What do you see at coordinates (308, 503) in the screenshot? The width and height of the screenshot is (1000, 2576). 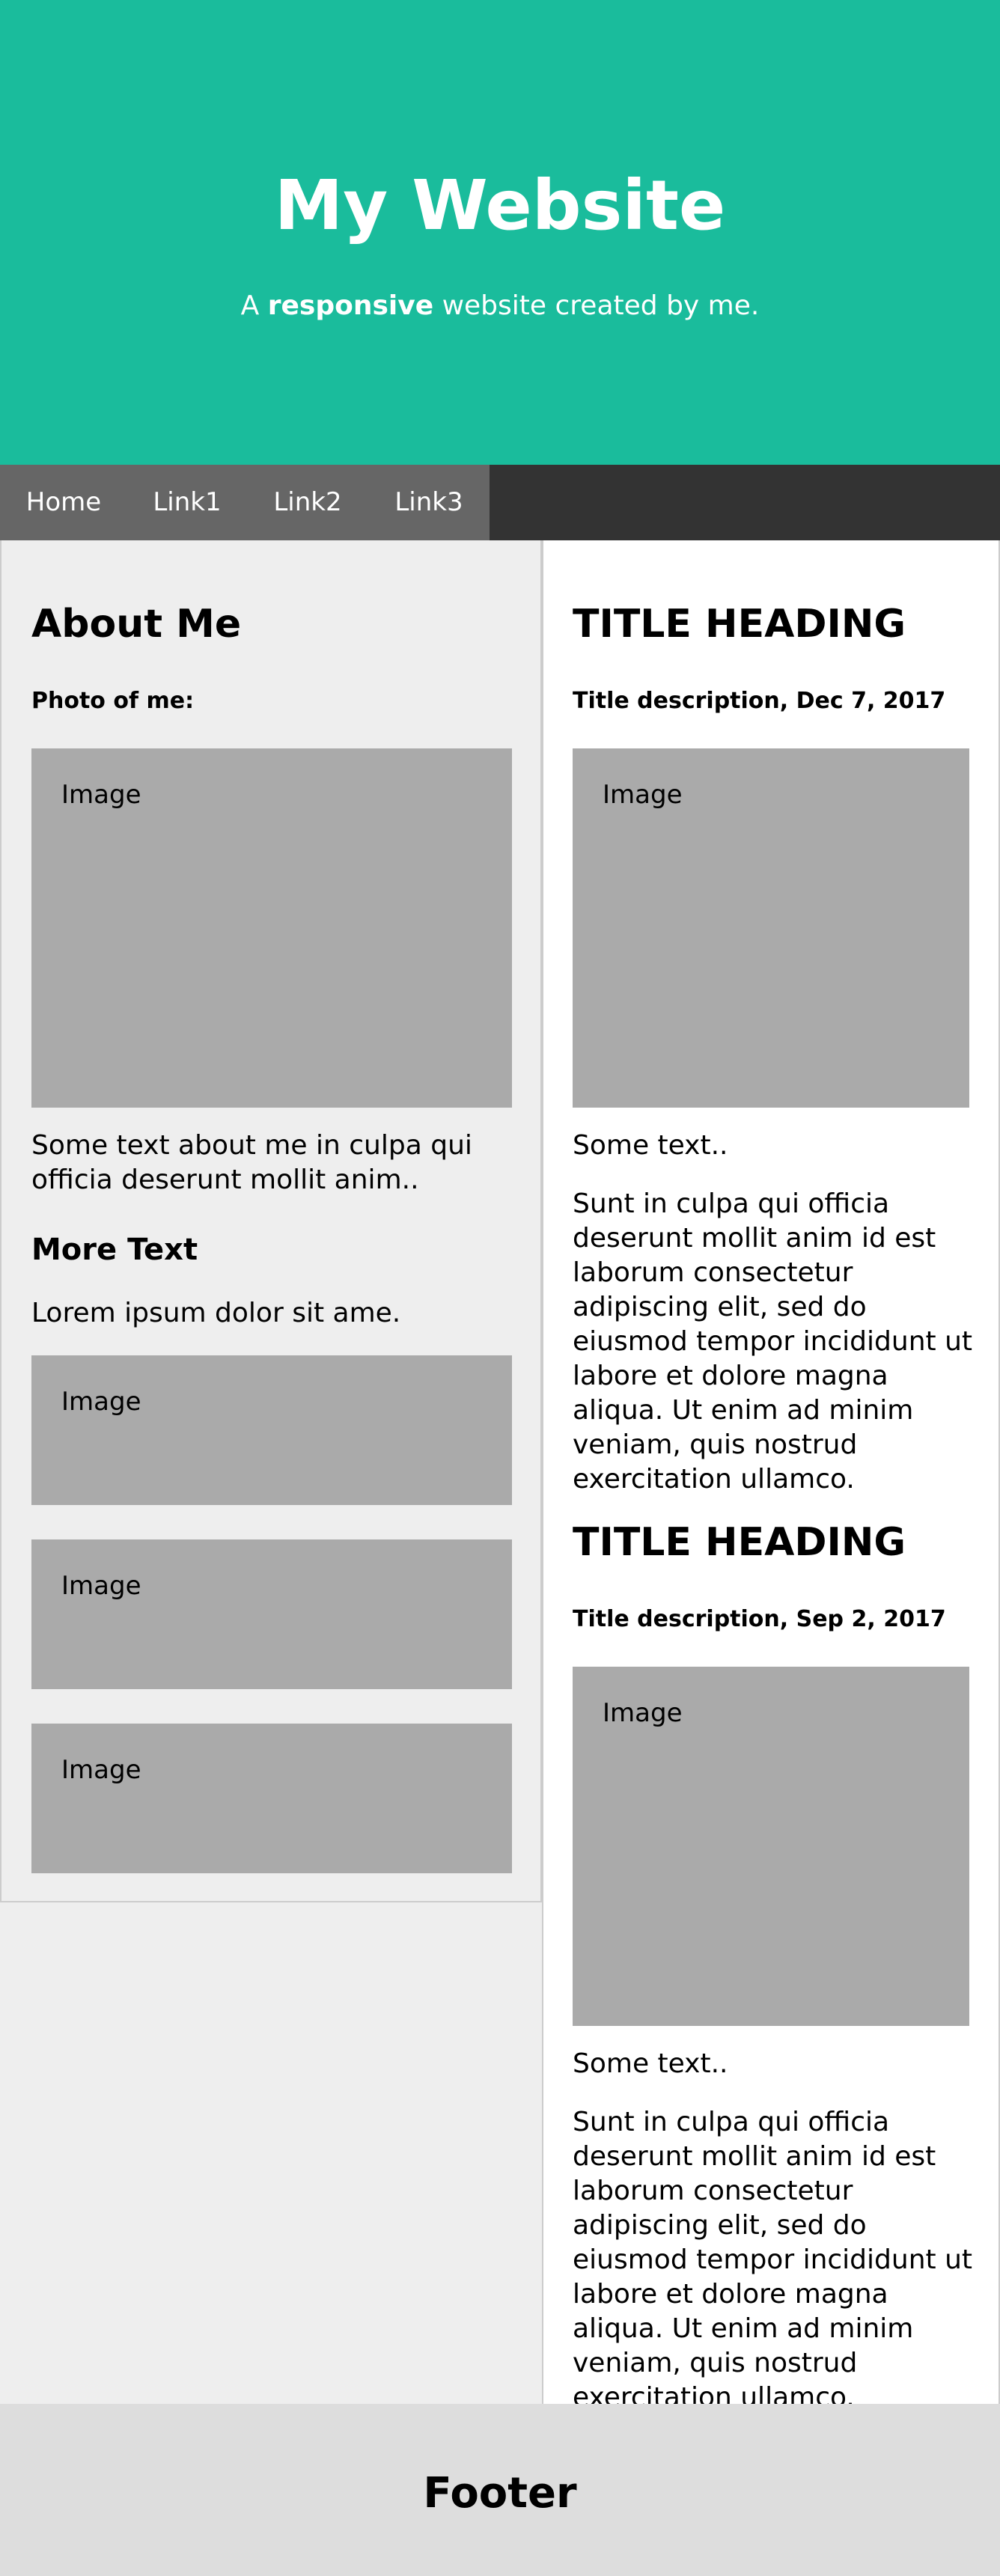 I see `nav-link-link2: Link2` at bounding box center [308, 503].